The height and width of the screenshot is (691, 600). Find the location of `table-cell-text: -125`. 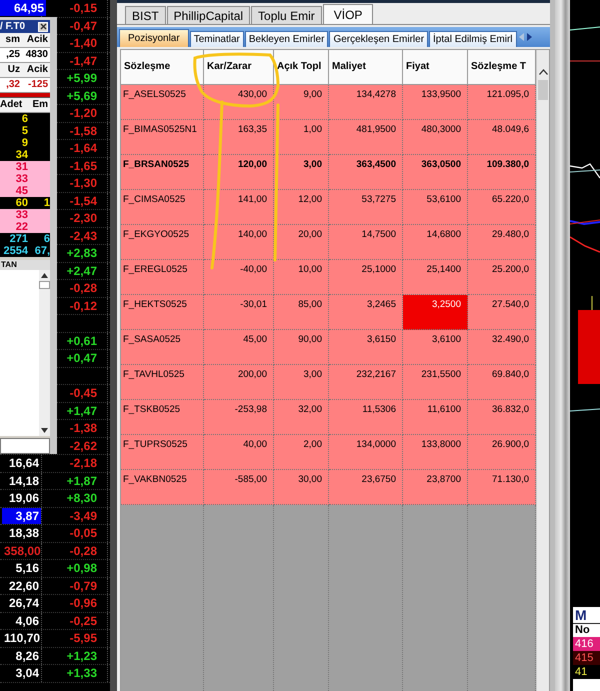

table-cell-text: -125 is located at coordinates (37, 85).